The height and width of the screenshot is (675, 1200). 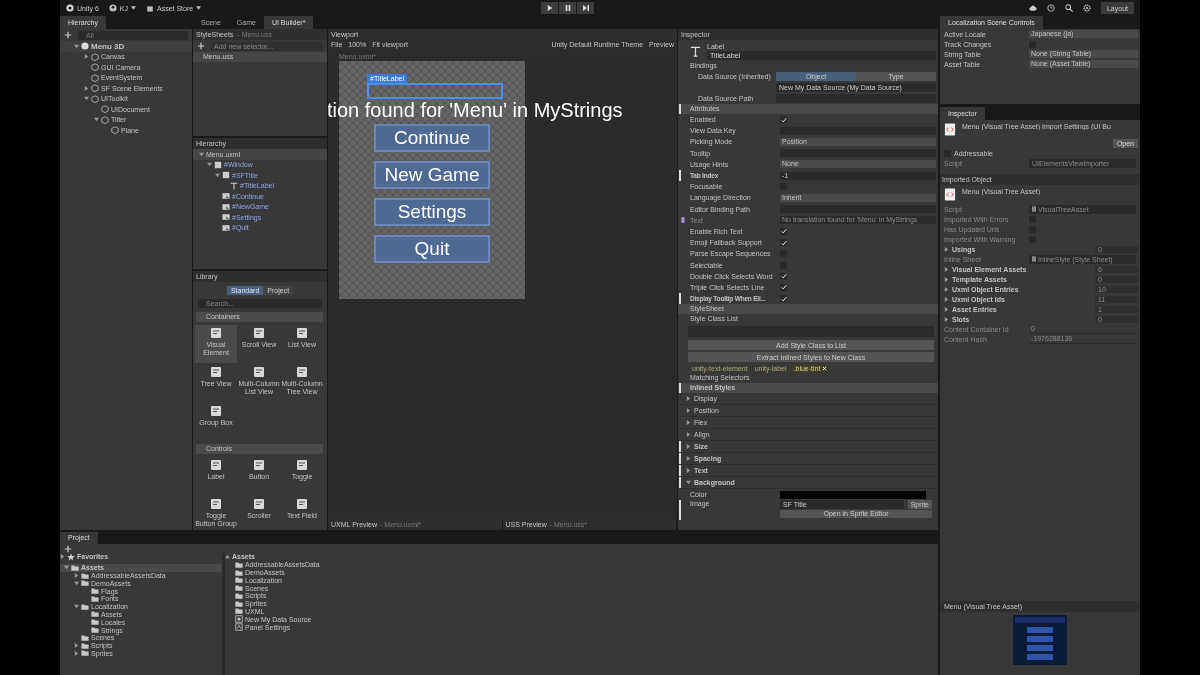 I want to click on account-icon, so click(x=112, y=8).